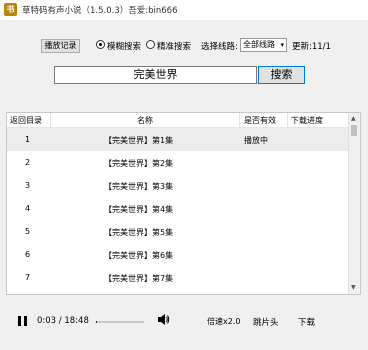  Describe the element at coordinates (164, 319) in the screenshot. I see `volume-icon` at that location.